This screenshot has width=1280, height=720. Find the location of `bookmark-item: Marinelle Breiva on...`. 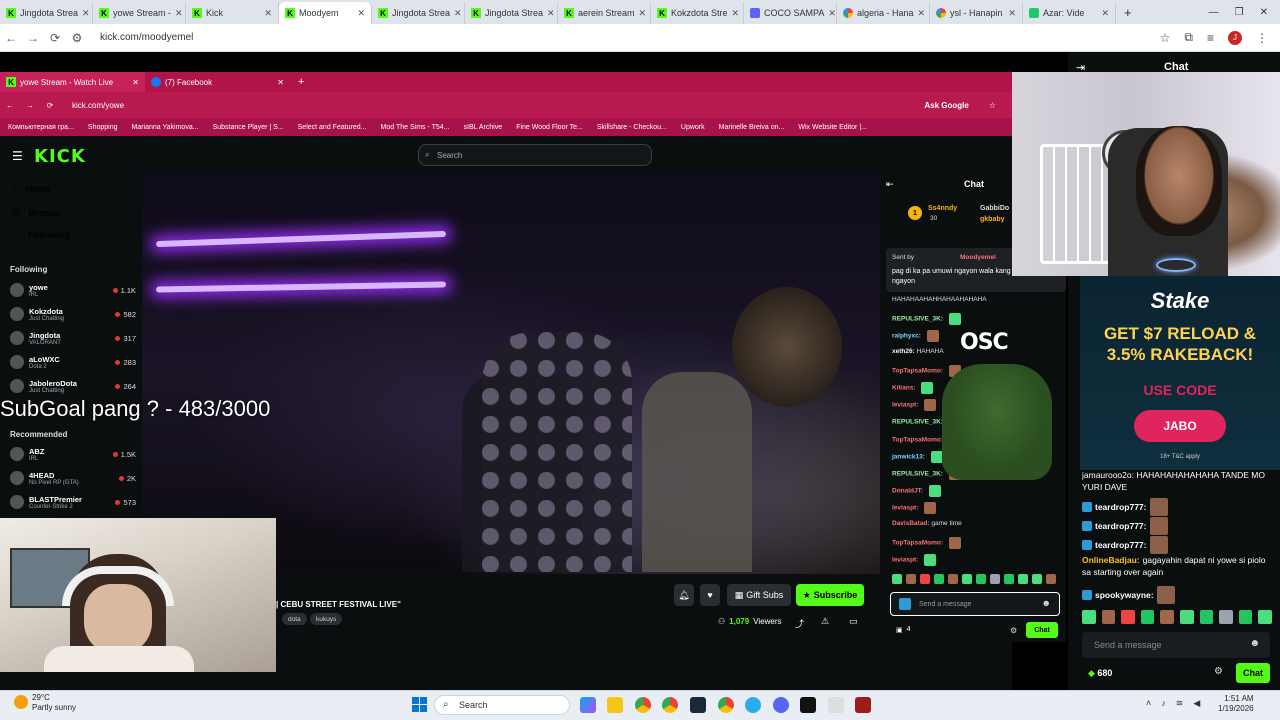

bookmark-item: Marinelle Breiva on... is located at coordinates (752, 127).